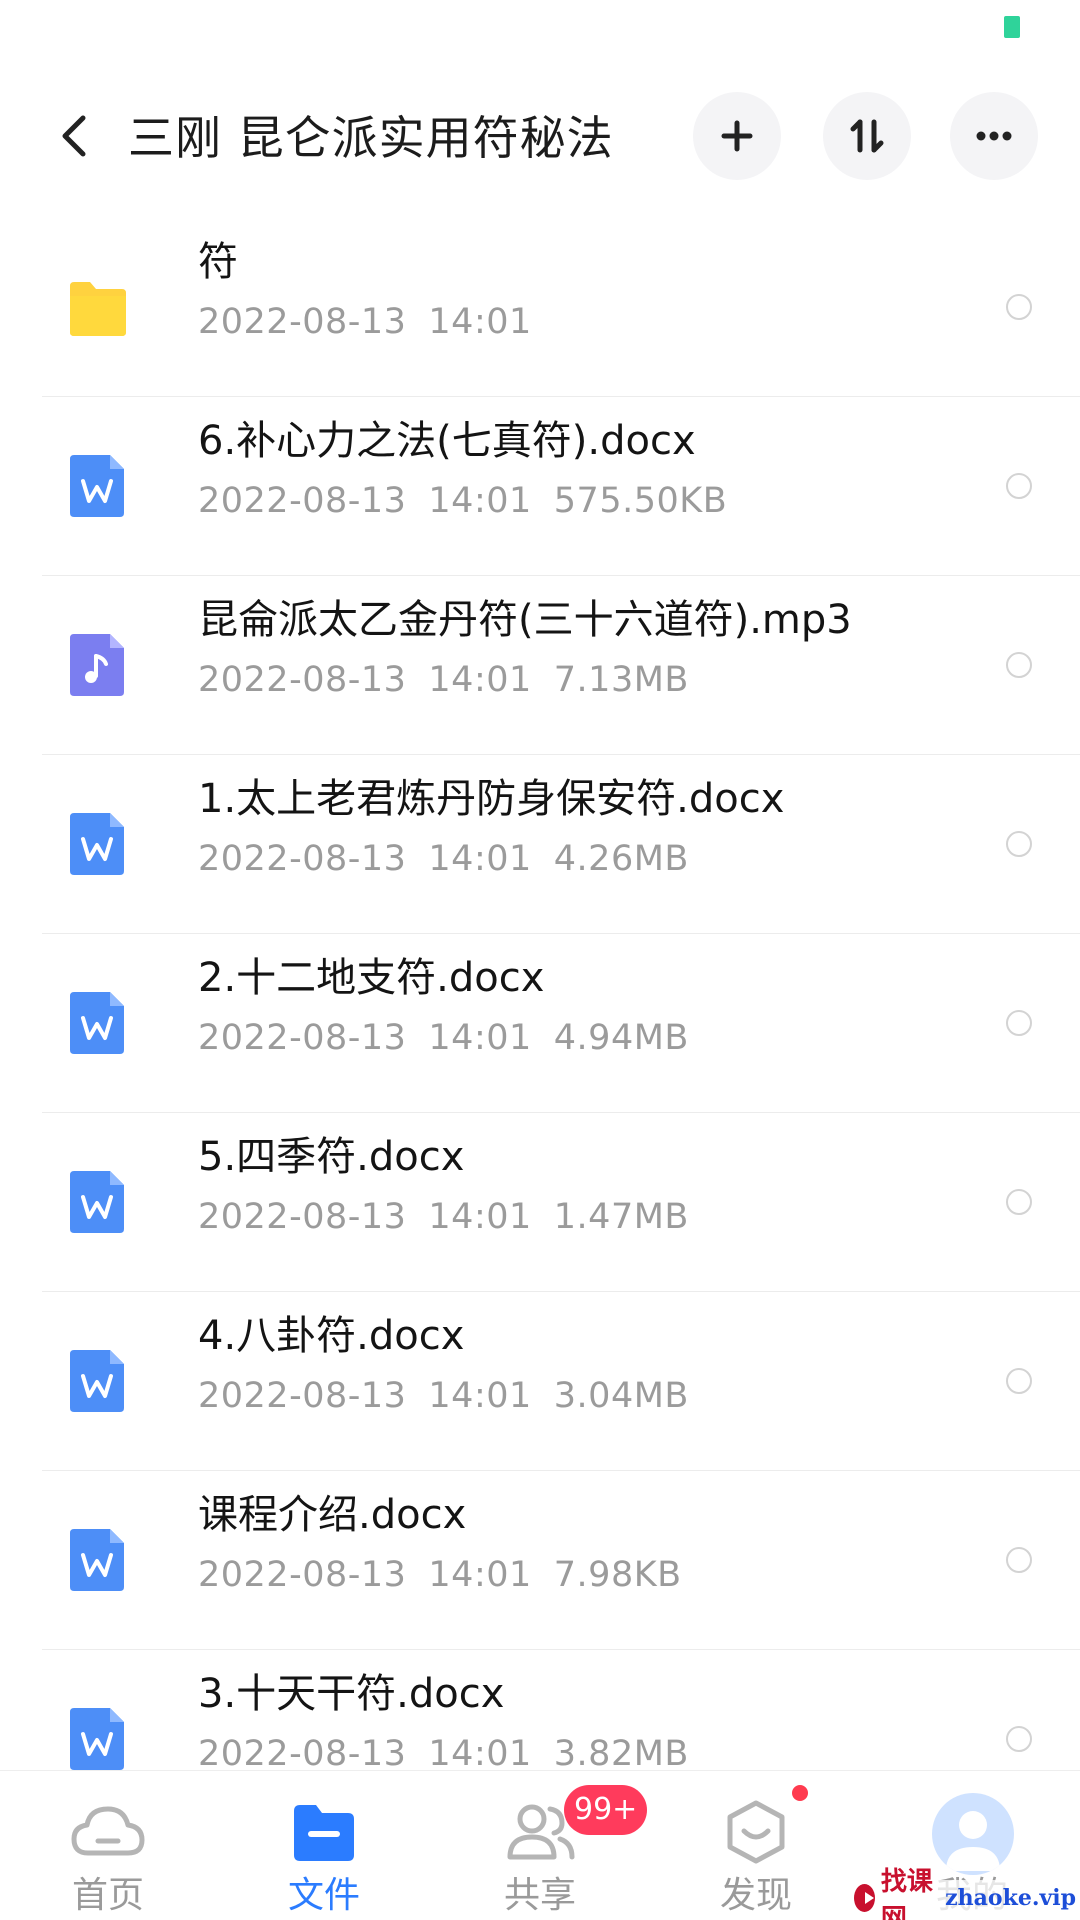 This screenshot has height=1920, width=1080. Describe the element at coordinates (491, 799) in the screenshot. I see `file-name: 1.太上老君炼丹防身保安符.docx` at that location.